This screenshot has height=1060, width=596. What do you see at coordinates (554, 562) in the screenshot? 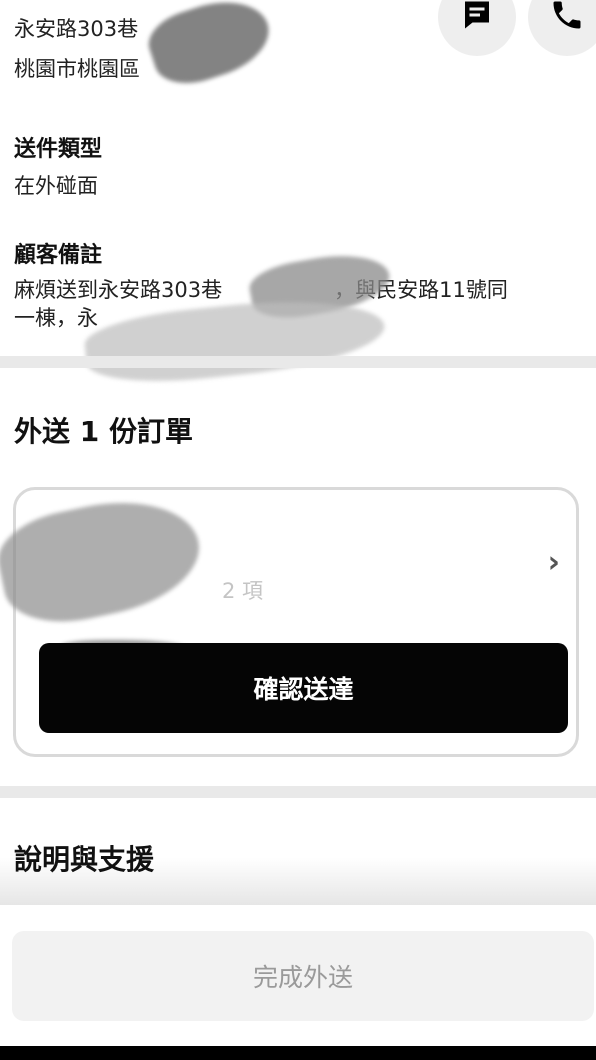
I see `chevron-right-icon: ›` at bounding box center [554, 562].